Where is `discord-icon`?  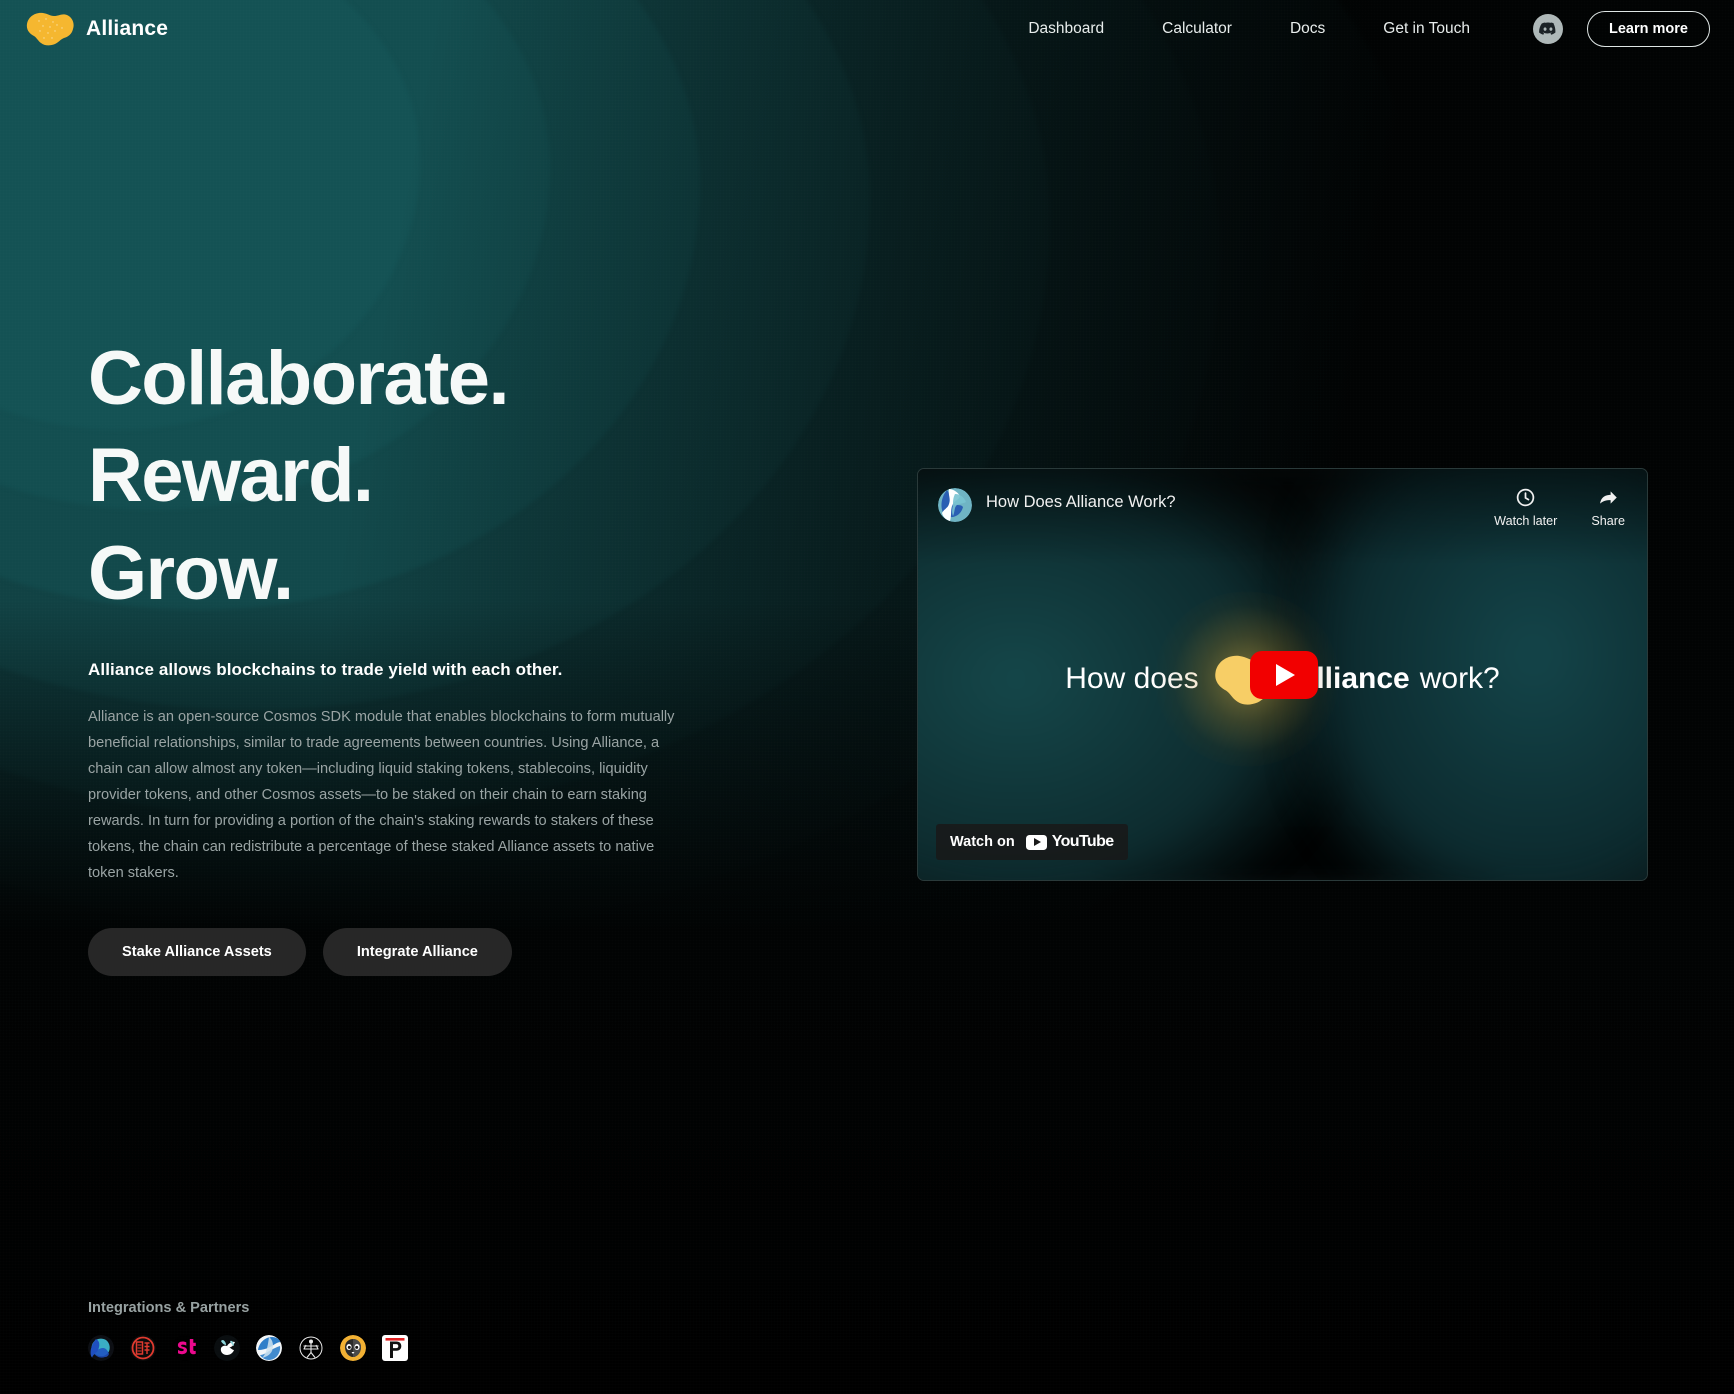
discord-icon is located at coordinates (1547, 28).